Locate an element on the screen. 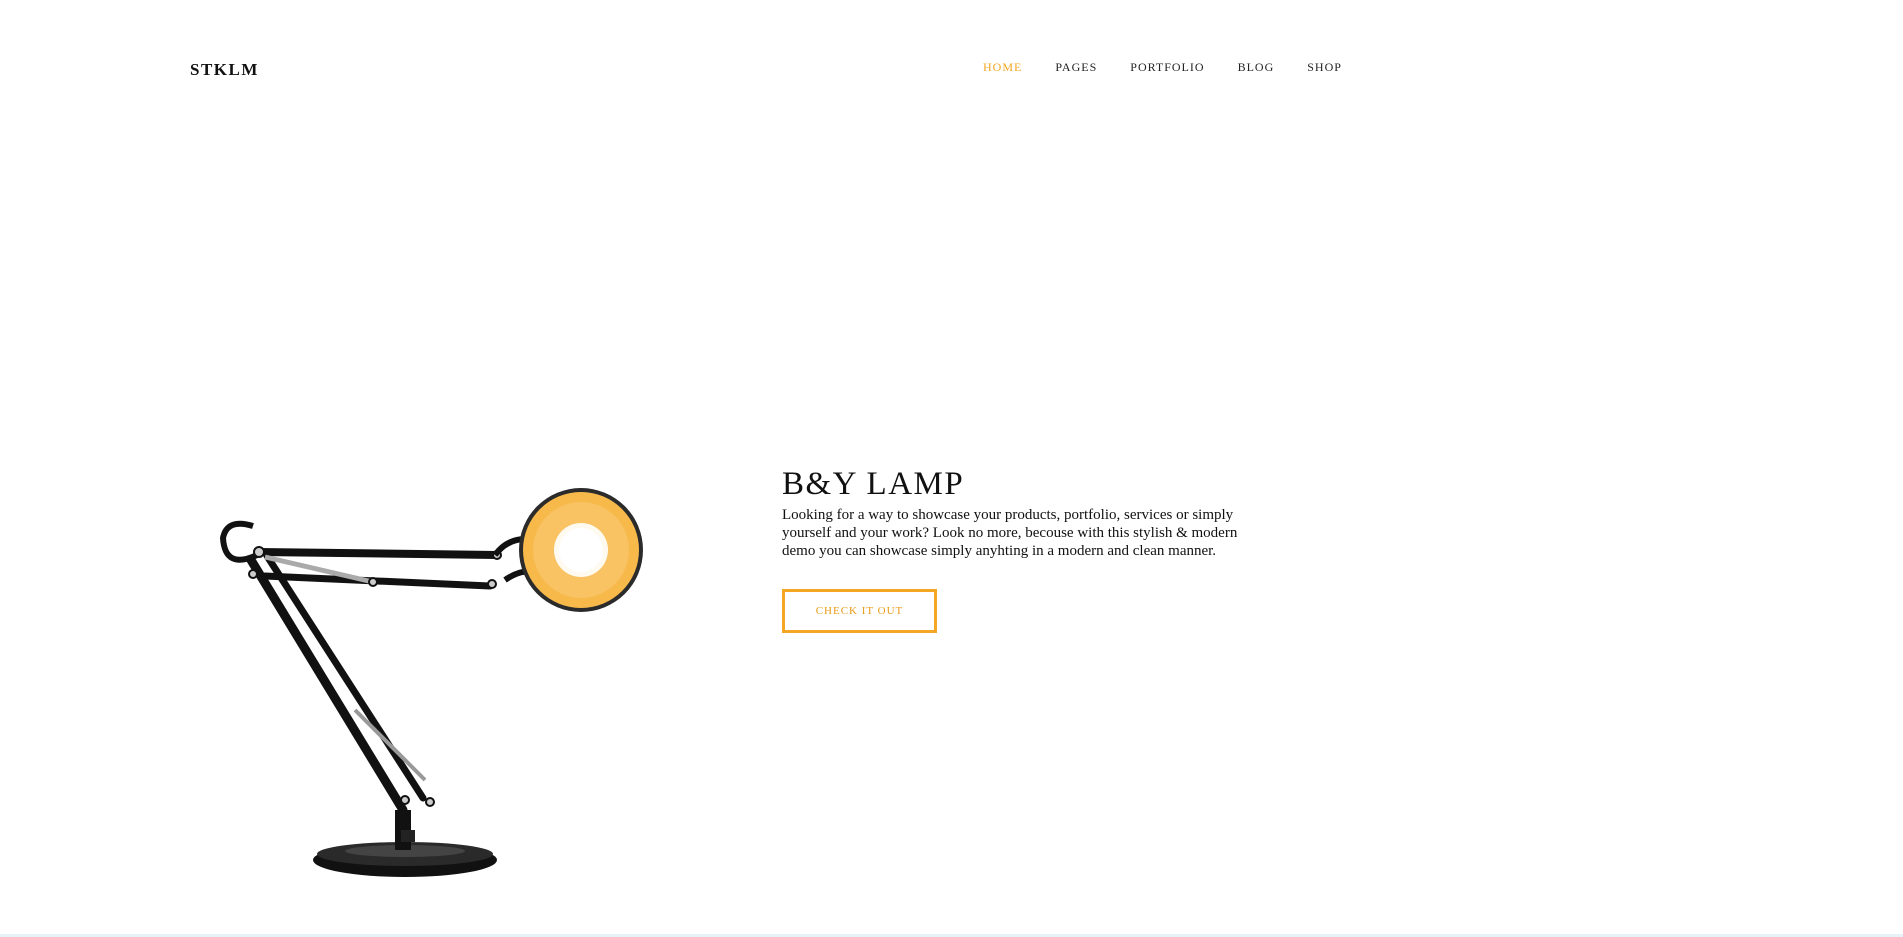 The height and width of the screenshot is (937, 1903). site-logo: STKLM is located at coordinates (224, 70).